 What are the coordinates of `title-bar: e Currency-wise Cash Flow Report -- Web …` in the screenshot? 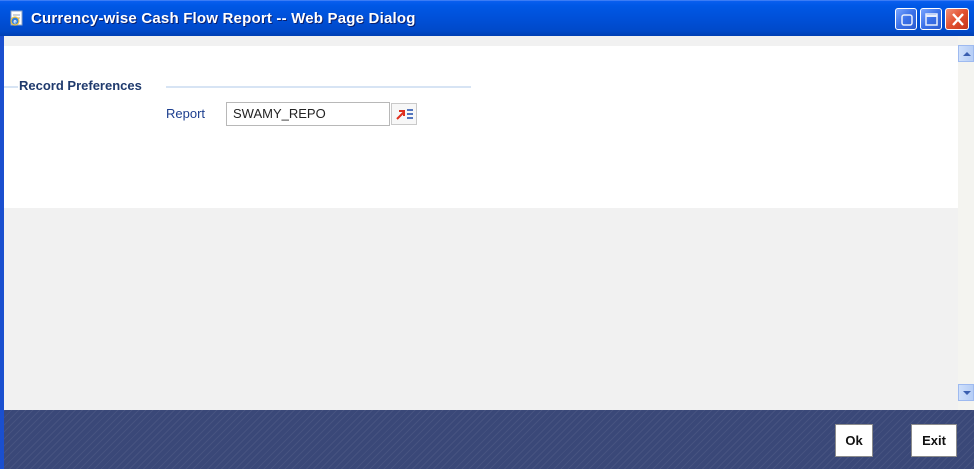 It's located at (487, 18).